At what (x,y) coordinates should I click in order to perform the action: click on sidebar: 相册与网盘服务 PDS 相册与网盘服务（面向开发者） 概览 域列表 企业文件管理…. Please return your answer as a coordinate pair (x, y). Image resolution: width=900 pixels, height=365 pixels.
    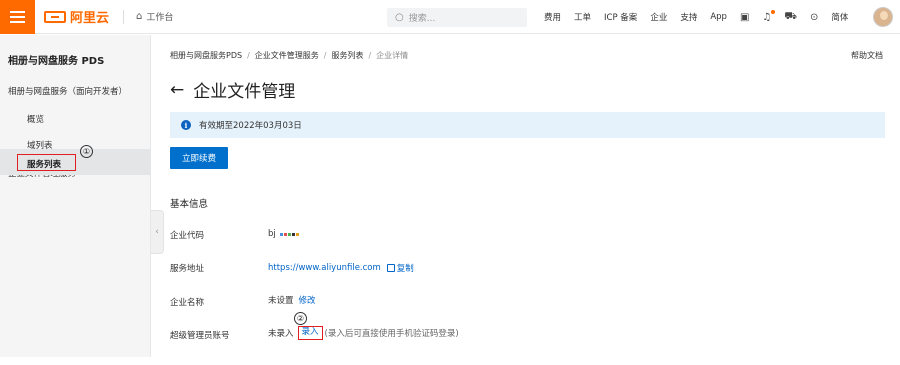
    Looking at the image, I should click on (75, 196).